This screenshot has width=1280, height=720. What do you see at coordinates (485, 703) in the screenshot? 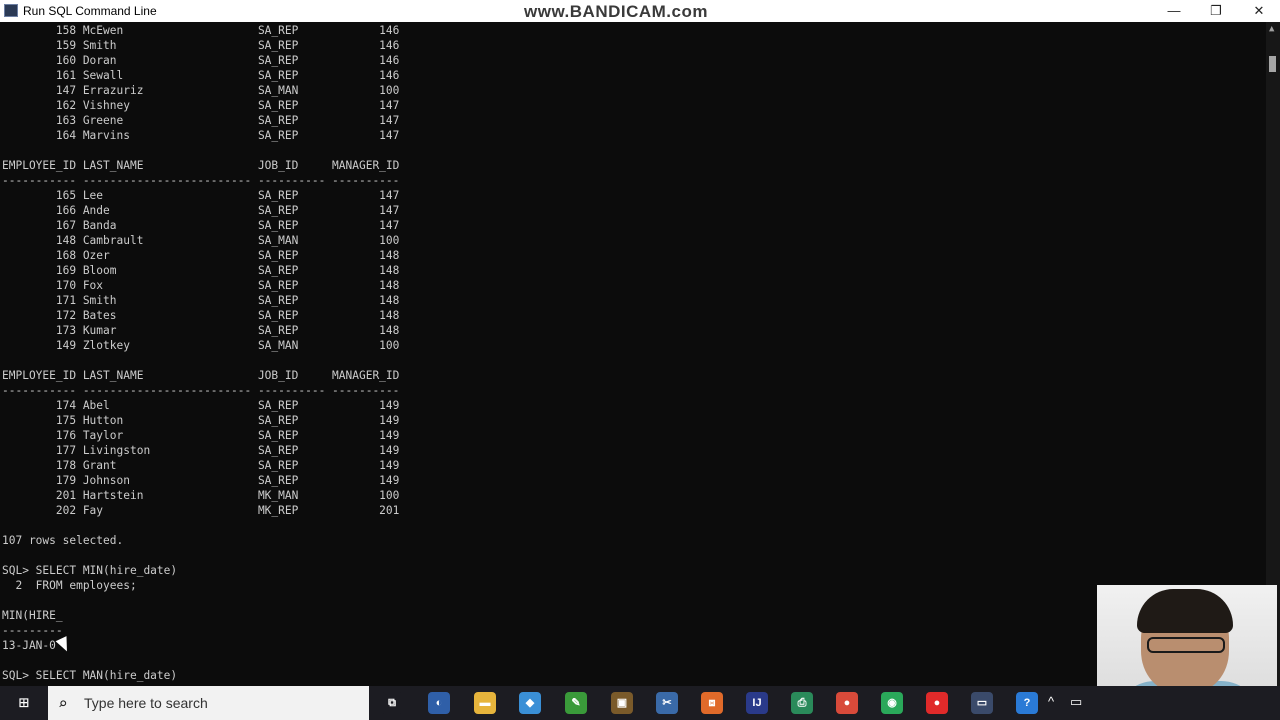
I see `file-explorer-icon: ▬` at bounding box center [485, 703].